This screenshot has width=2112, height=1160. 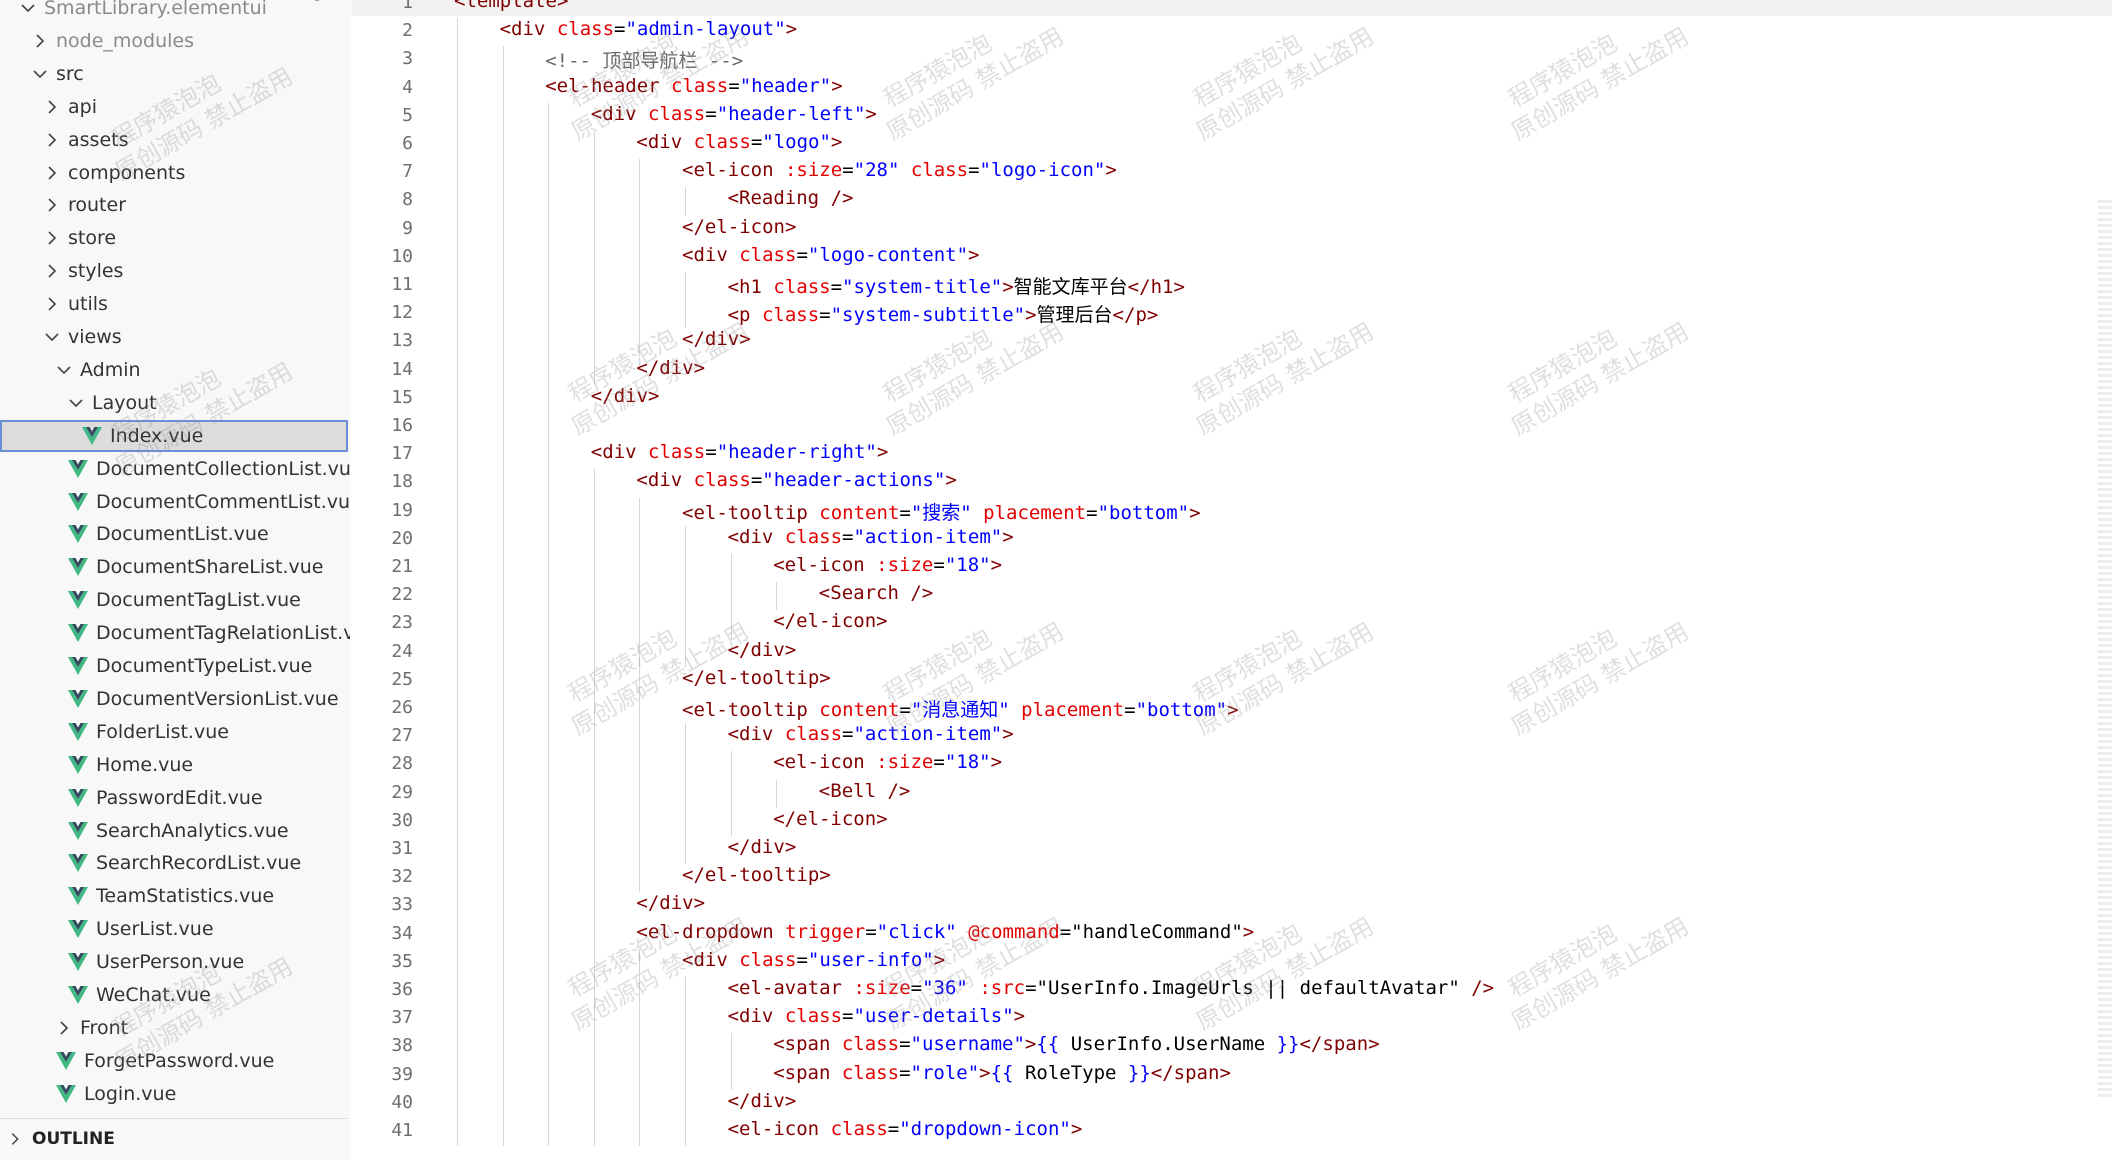 What do you see at coordinates (174, 12) in the screenshot?
I see `explorer-item: SmartLibrary.elementui` at bounding box center [174, 12].